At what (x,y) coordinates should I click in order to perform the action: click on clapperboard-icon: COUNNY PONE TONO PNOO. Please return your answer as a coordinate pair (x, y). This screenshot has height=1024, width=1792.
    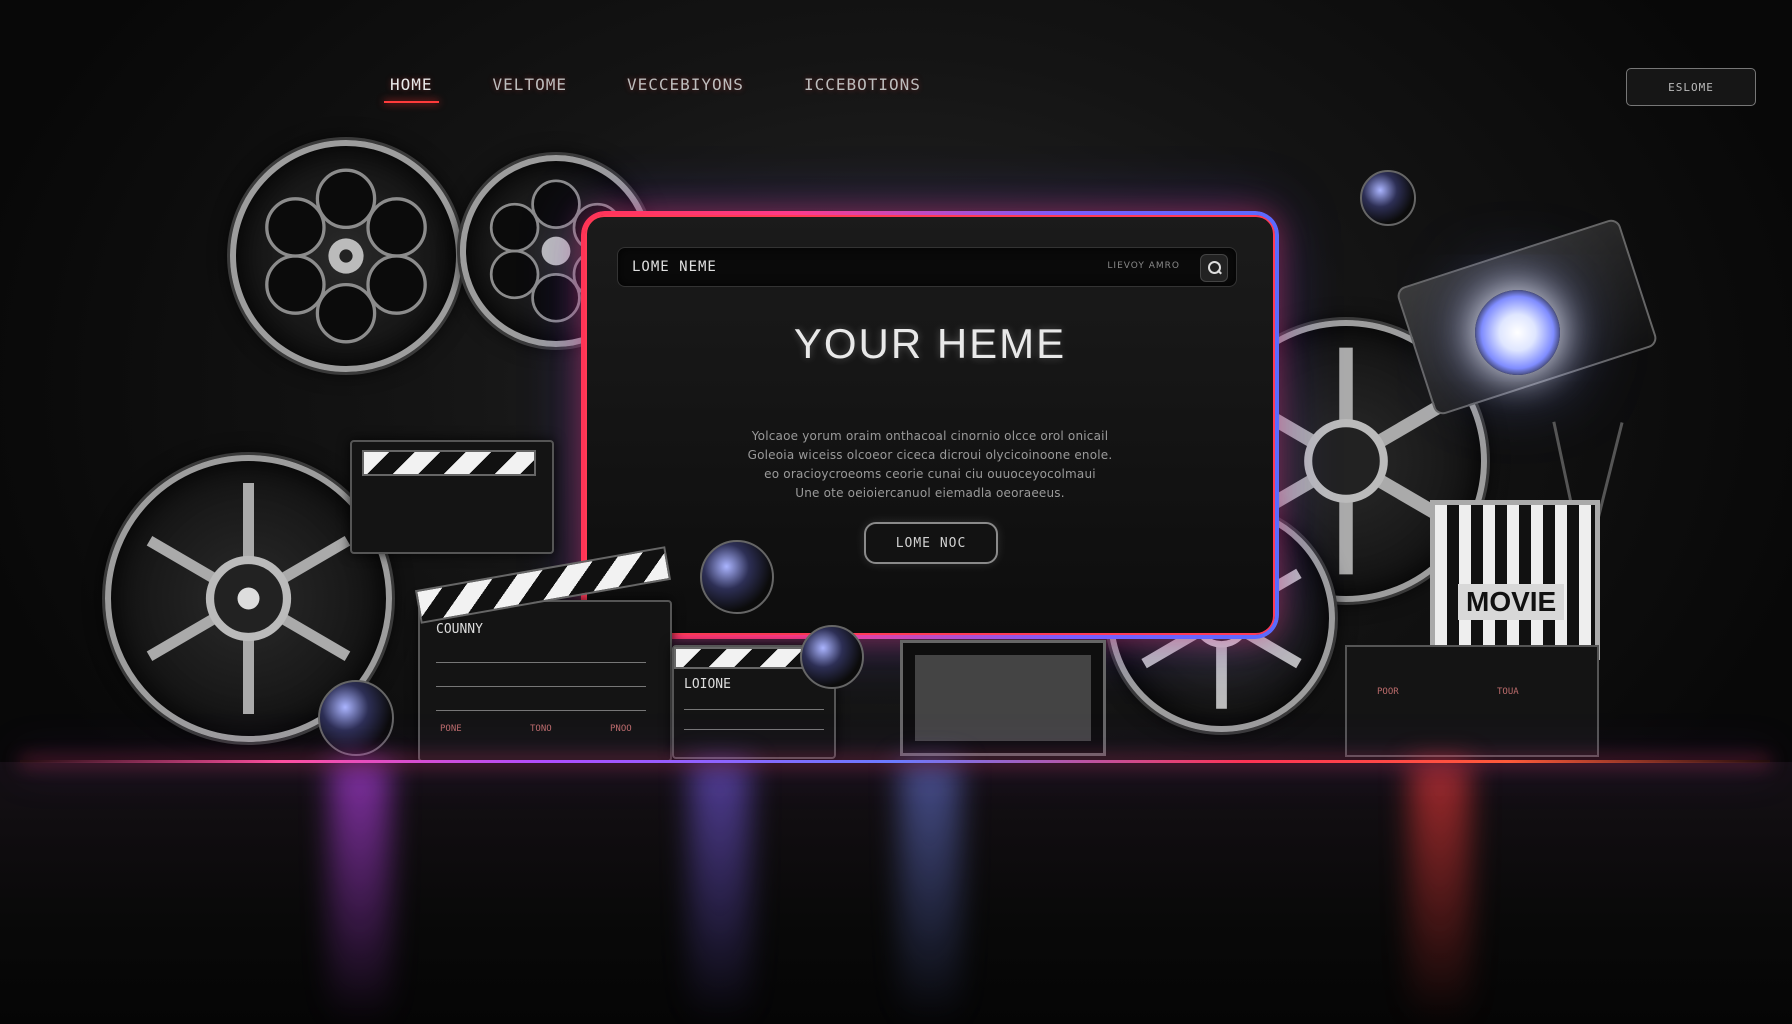
    Looking at the image, I should click on (543, 654).